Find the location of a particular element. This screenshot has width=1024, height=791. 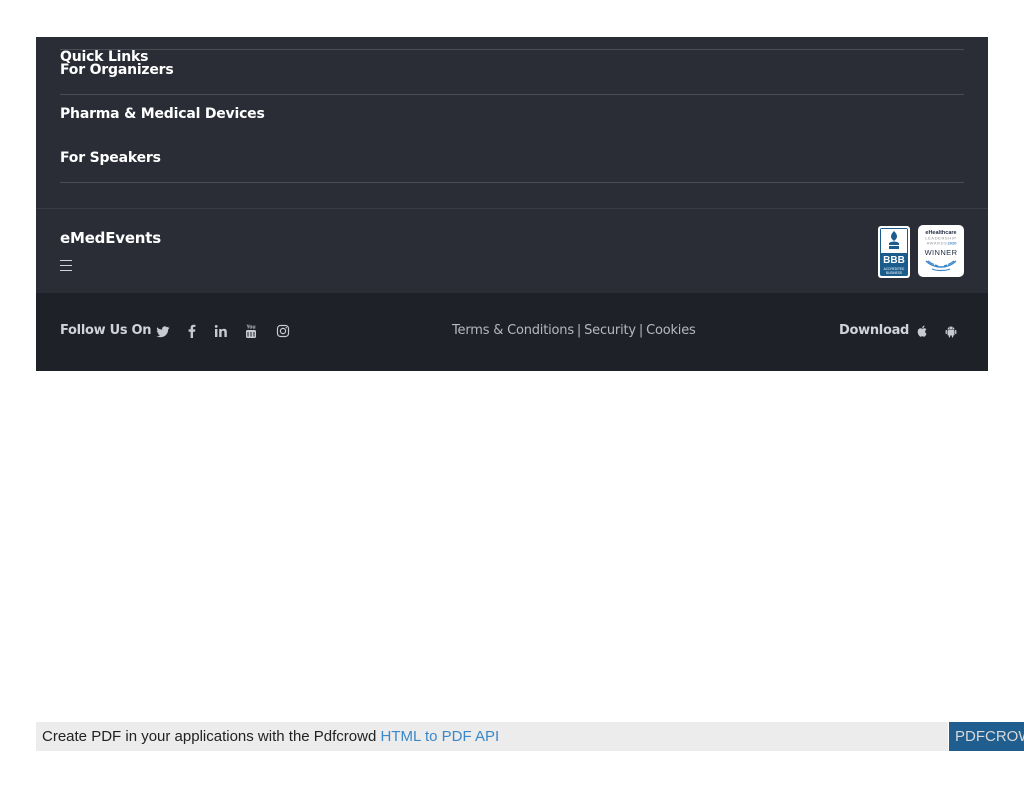

twitter-icon is located at coordinates (163, 331).